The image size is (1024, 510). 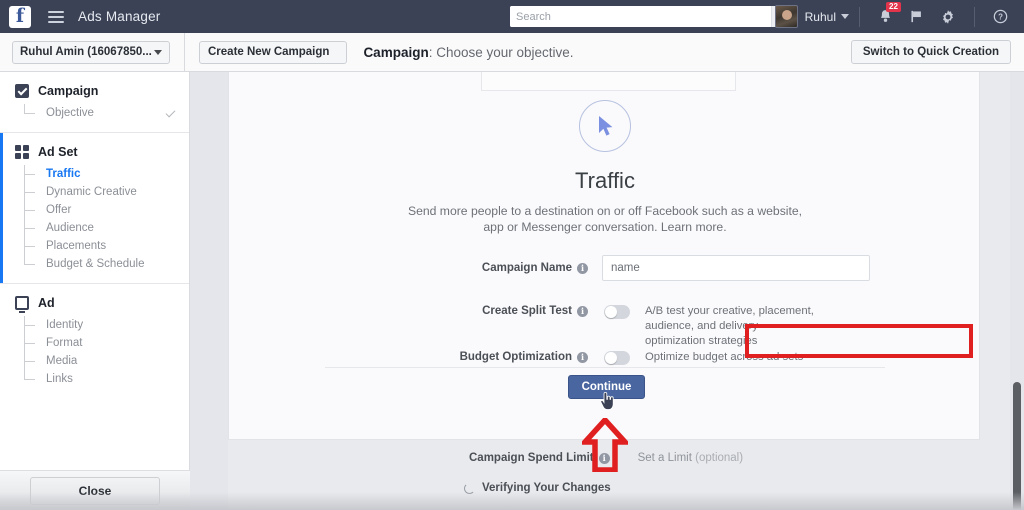 I want to click on help-button: ?, so click(x=1000, y=16).